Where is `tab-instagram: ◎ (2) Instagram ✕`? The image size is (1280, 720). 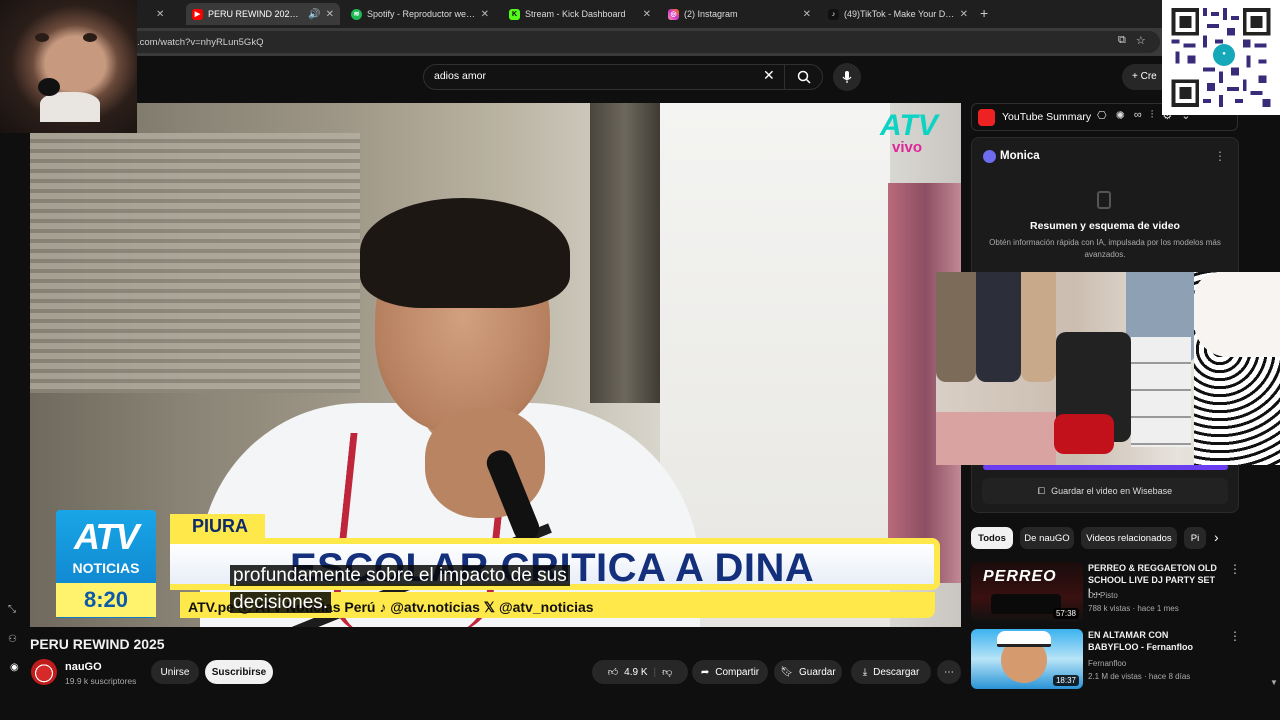 tab-instagram: ◎ (2) Instagram ✕ is located at coordinates (739, 14).